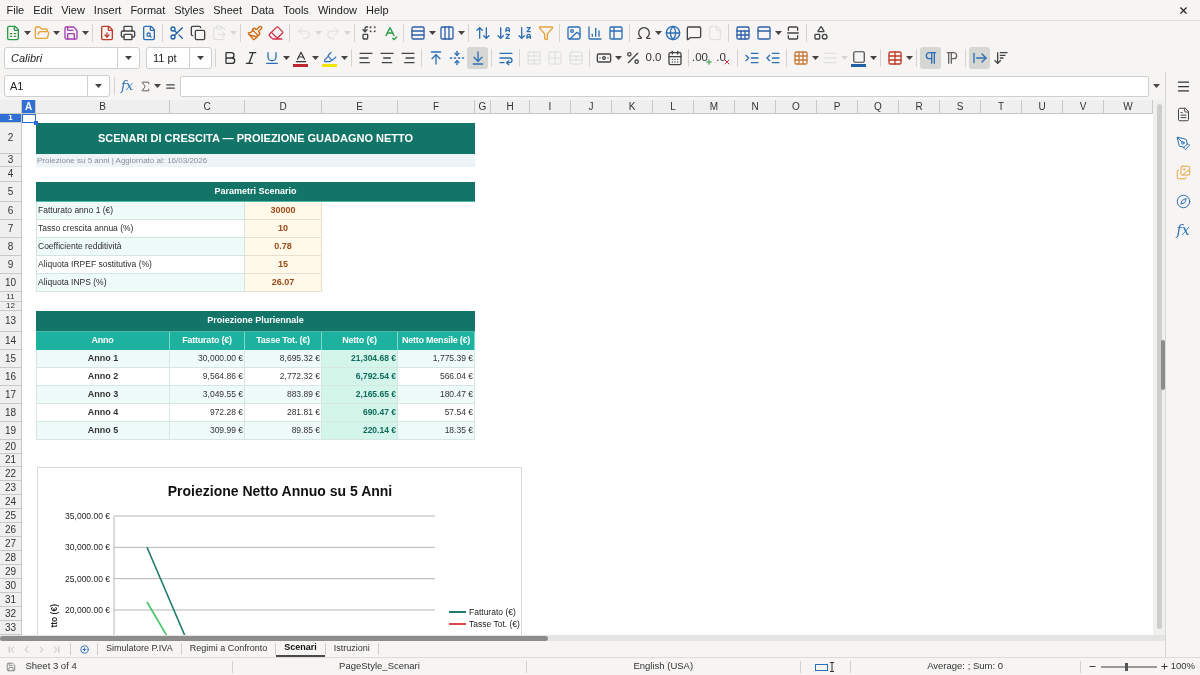  I want to click on vertical-scrollbar, so click(1159, 367).